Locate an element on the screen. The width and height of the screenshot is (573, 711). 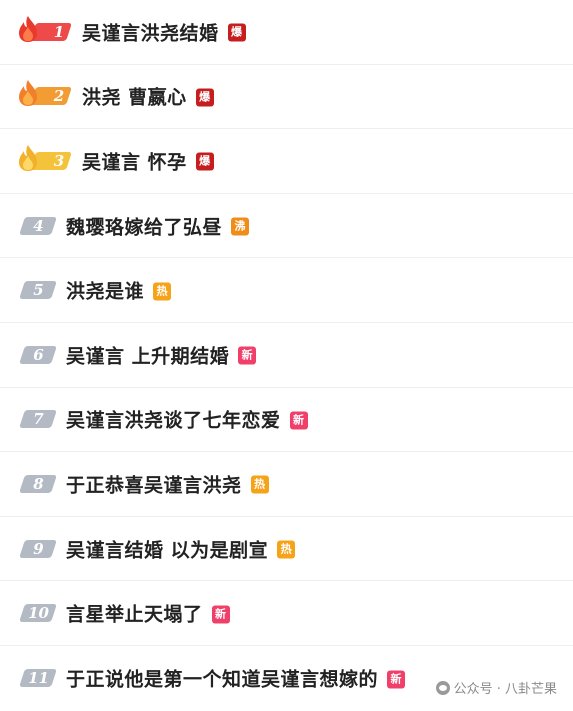
hot-search-title: 魏璎珞嫁给了弘昼 is located at coordinates (144, 227).